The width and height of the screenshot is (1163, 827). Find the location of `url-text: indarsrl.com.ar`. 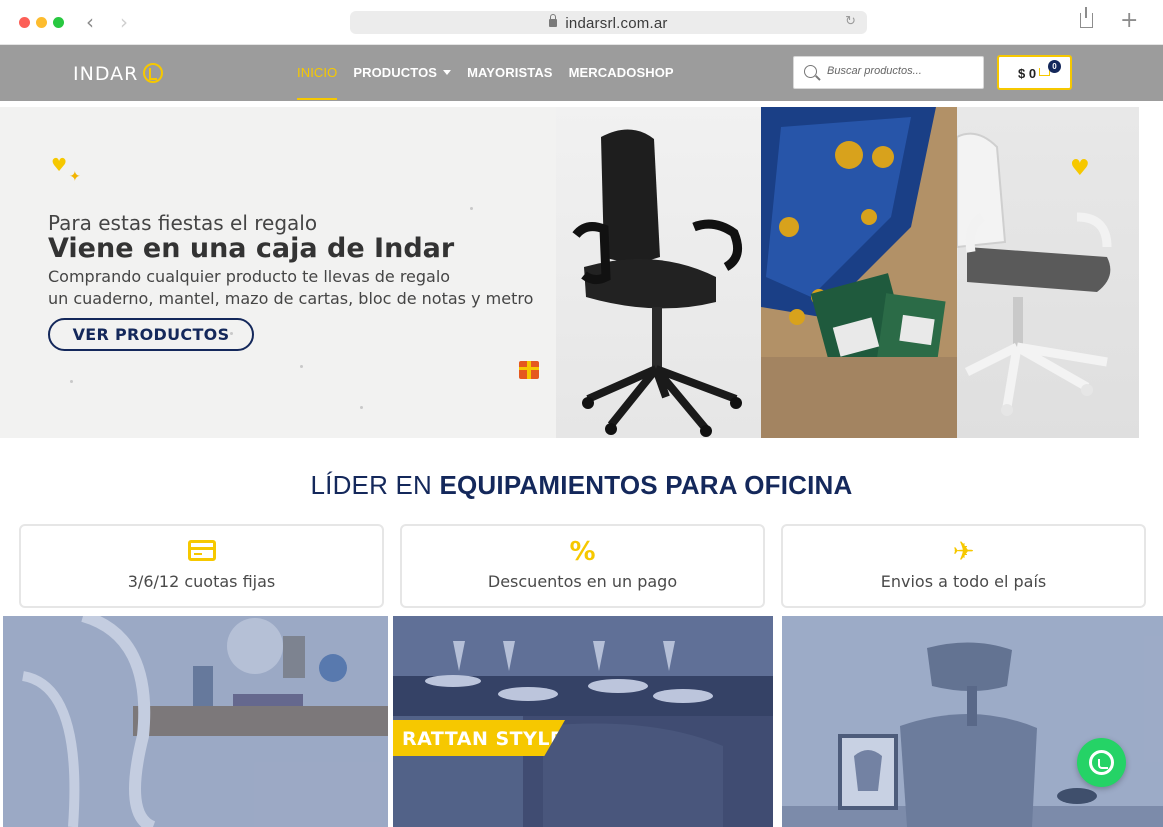

url-text: indarsrl.com.ar is located at coordinates (616, 23).